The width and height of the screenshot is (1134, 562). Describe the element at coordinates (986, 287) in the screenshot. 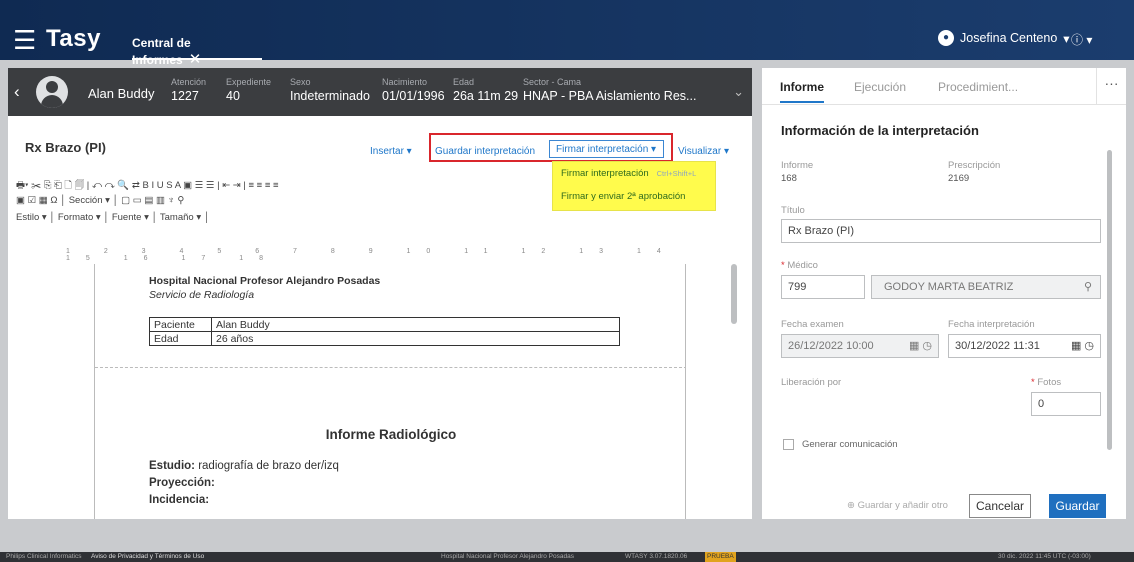

I see `medico-name-field: GODOY MARTA BEATRIZ ⚲` at that location.